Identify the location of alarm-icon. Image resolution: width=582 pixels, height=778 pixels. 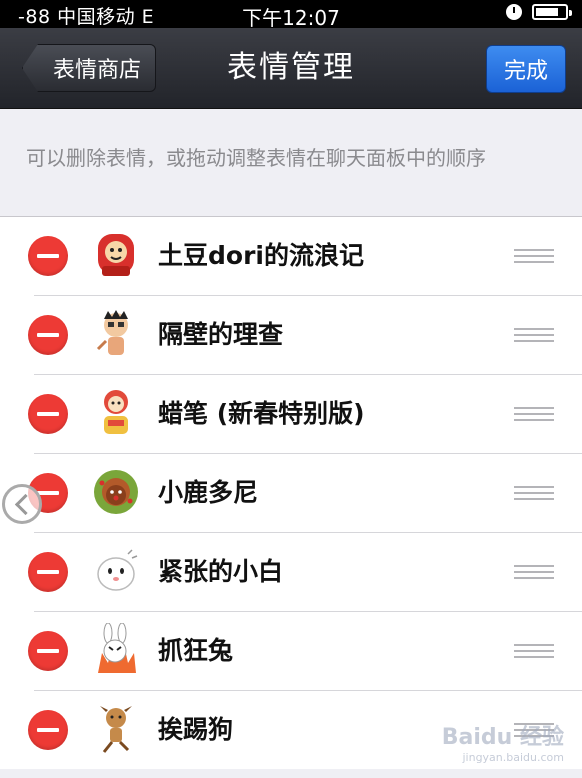
(514, 12).